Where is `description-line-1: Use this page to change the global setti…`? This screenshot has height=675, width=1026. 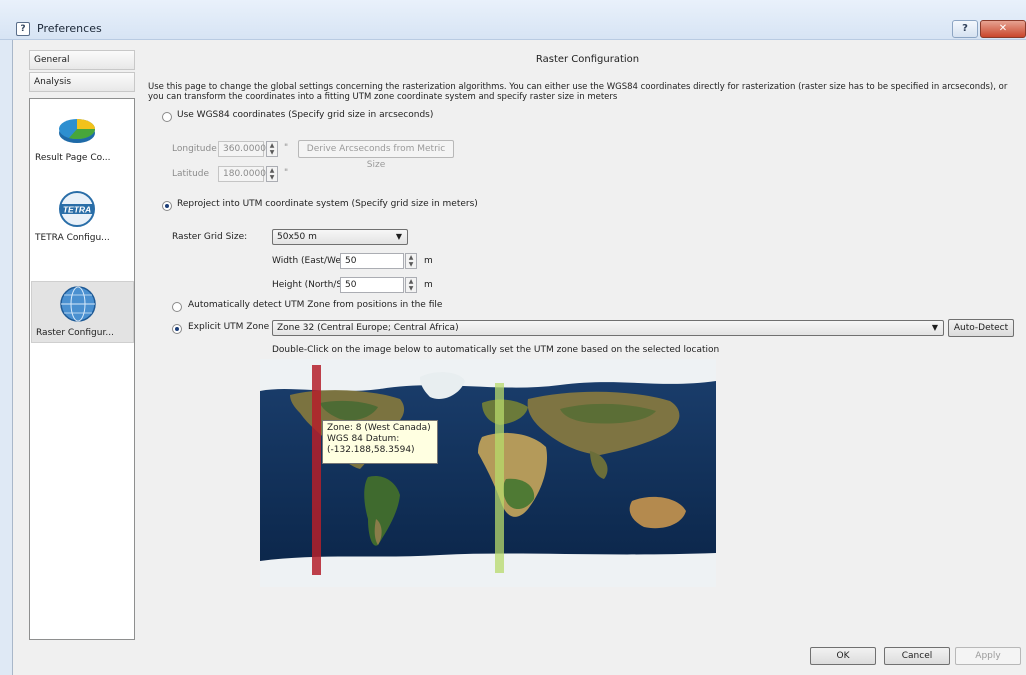 description-line-1: Use this page to change the global setti… is located at coordinates (578, 87).